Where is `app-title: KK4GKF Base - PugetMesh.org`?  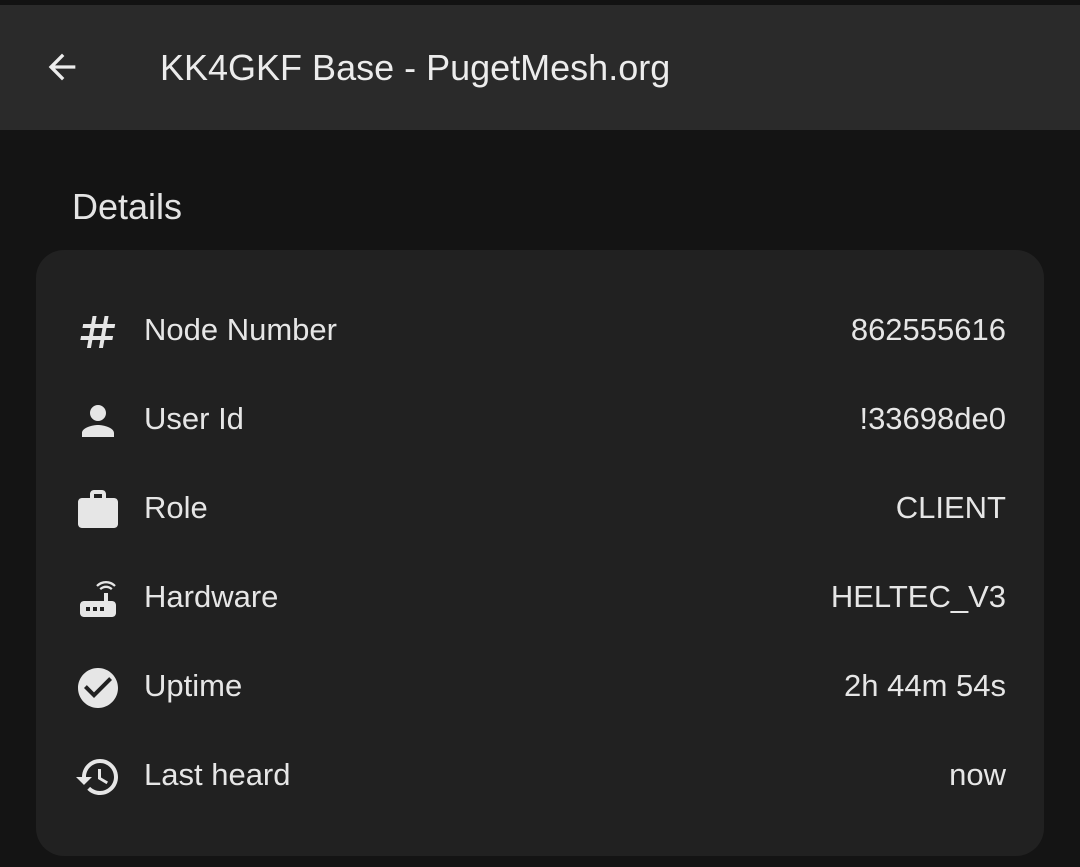
app-title: KK4GKF Base - PugetMesh.org is located at coordinates (415, 67).